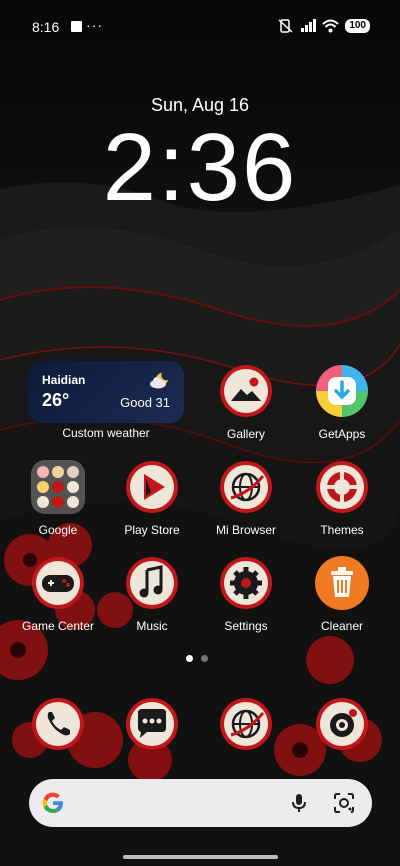 The width and height of the screenshot is (400, 866). I want to click on app-google-folder: Google, so click(58, 502).